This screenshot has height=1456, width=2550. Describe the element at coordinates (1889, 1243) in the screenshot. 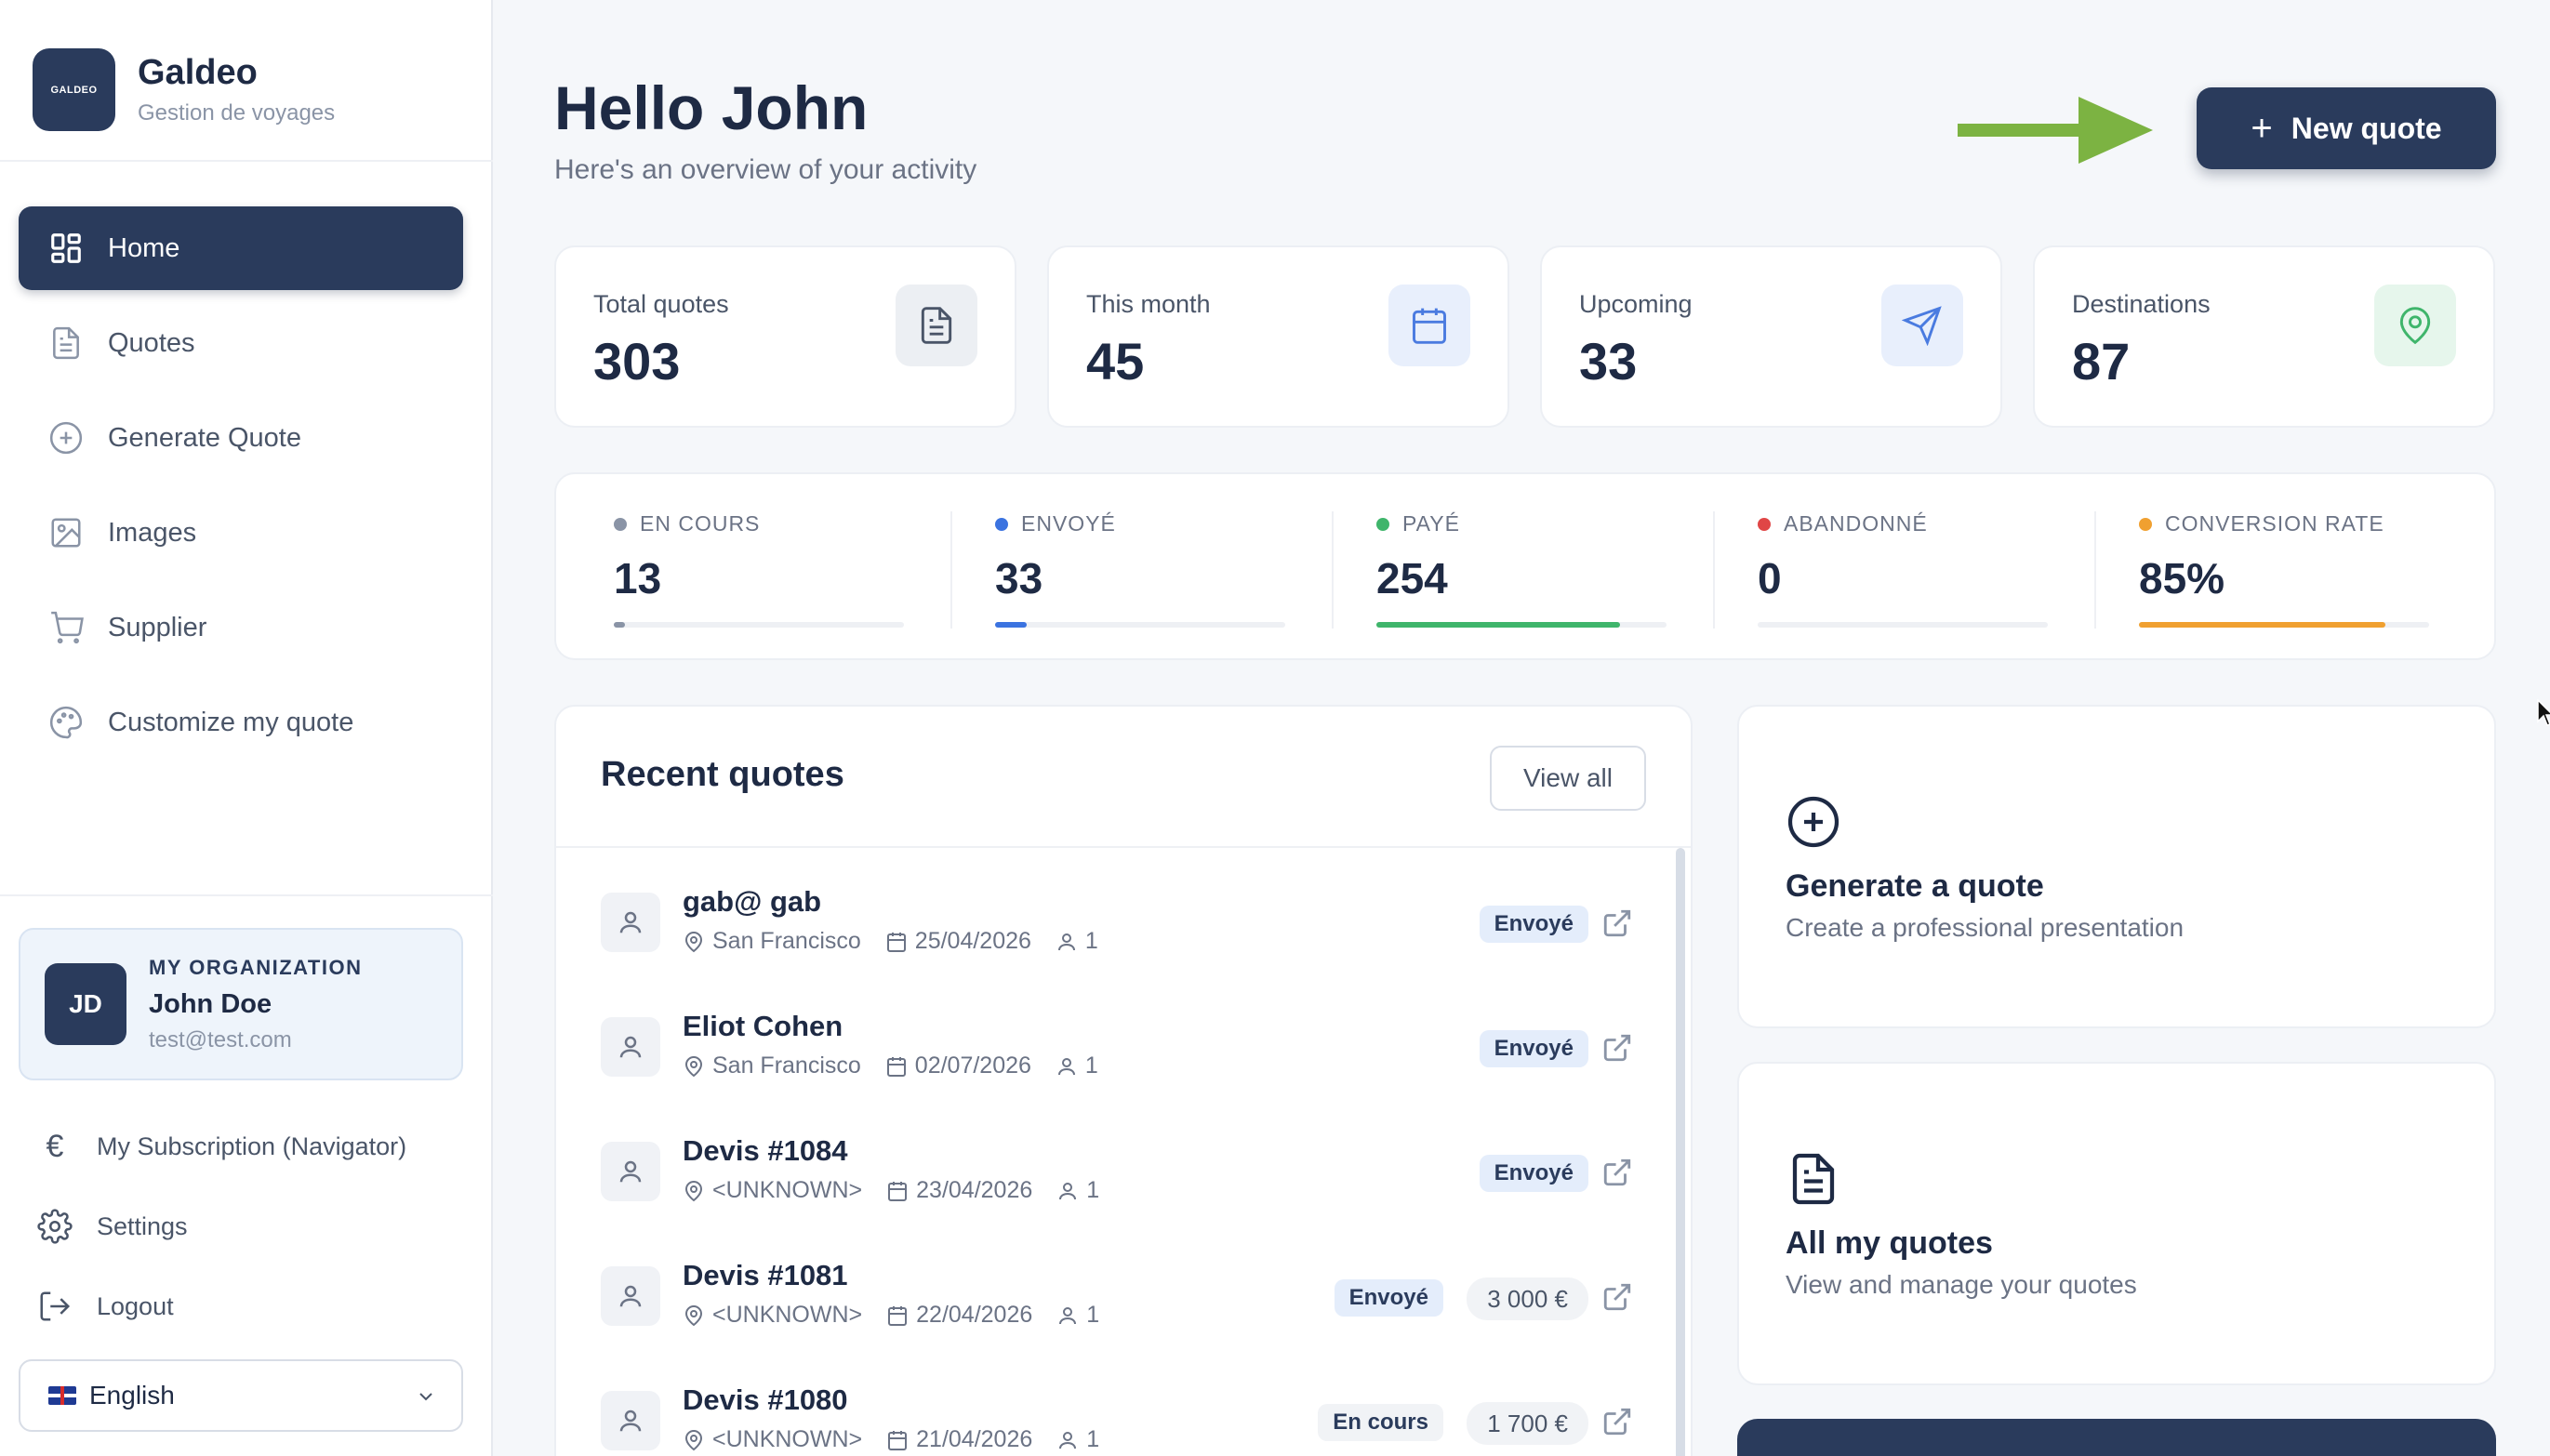

I see `action-title: All my quotes` at that location.